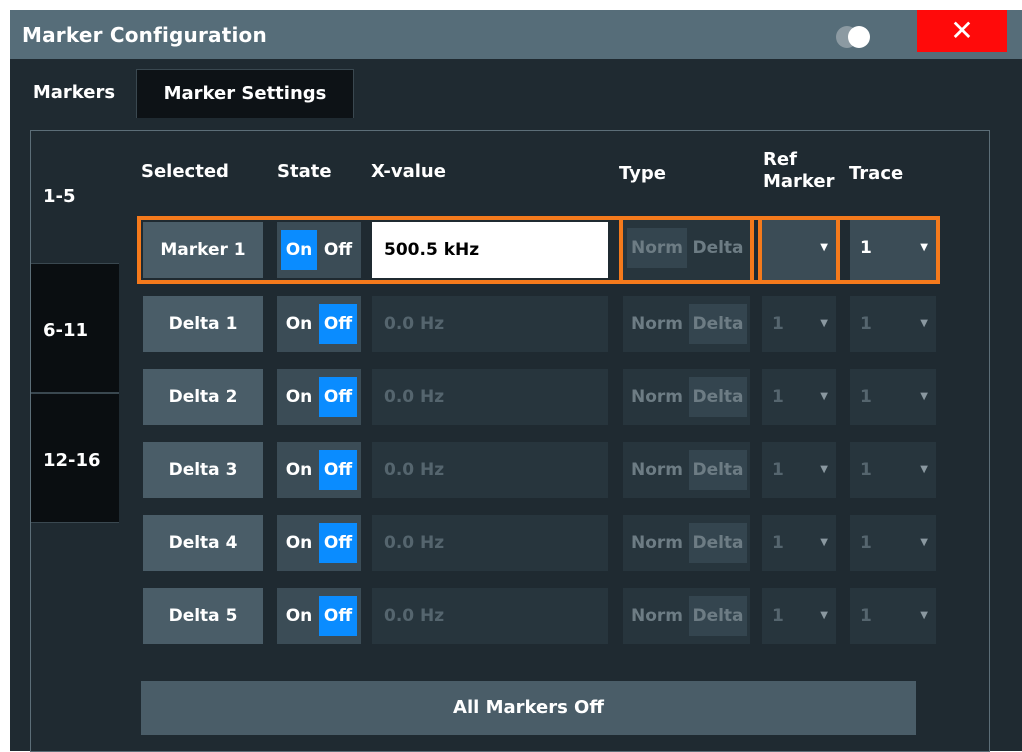 The height and width of the screenshot is (752, 1022). What do you see at coordinates (66, 330) in the screenshot?
I see `side-tab-label: 6-11` at bounding box center [66, 330].